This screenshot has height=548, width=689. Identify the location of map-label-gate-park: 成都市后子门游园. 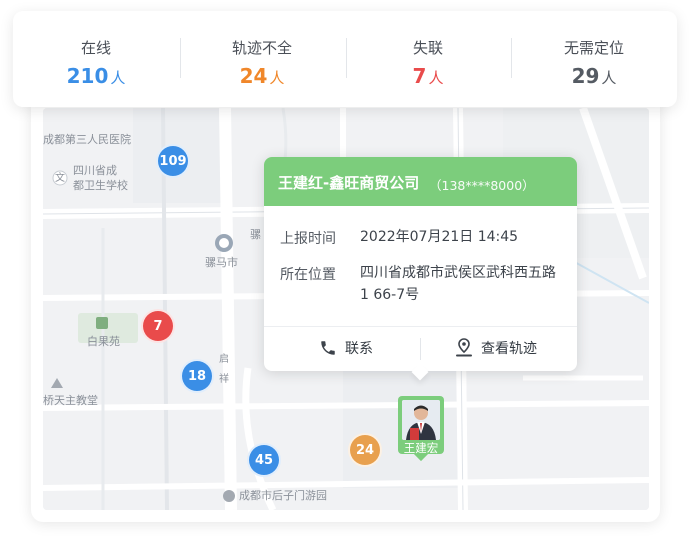
(283, 495).